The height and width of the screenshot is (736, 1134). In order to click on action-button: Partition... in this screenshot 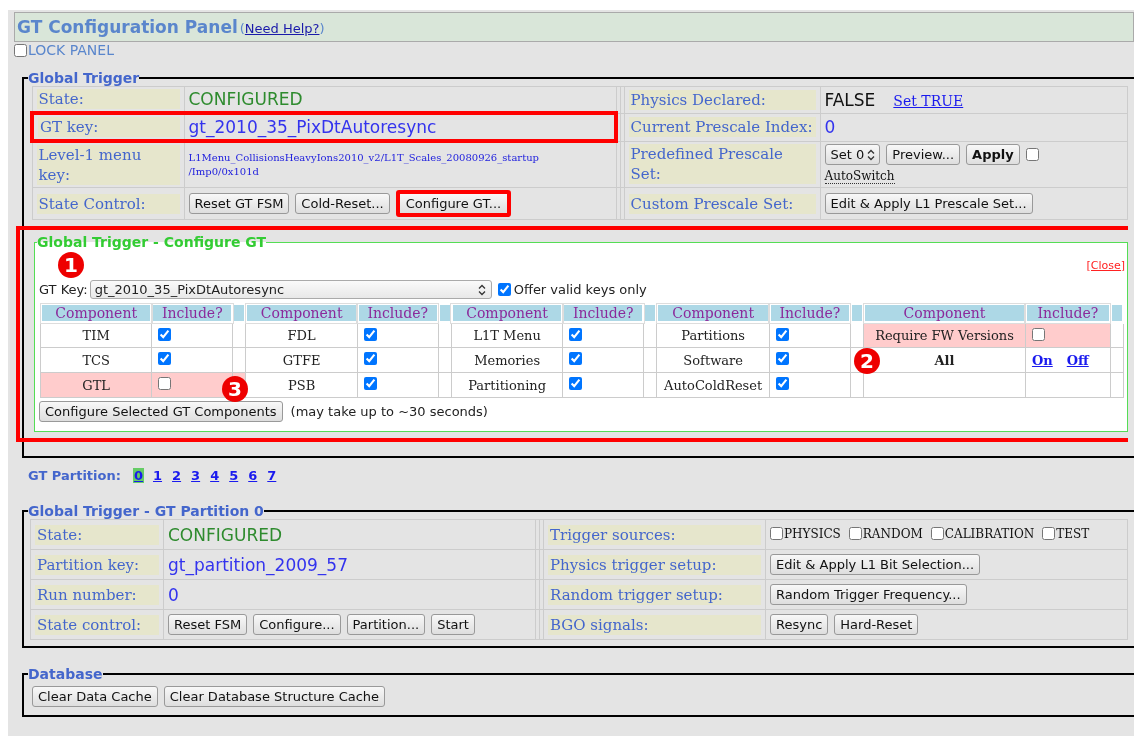, I will do `click(386, 624)`.